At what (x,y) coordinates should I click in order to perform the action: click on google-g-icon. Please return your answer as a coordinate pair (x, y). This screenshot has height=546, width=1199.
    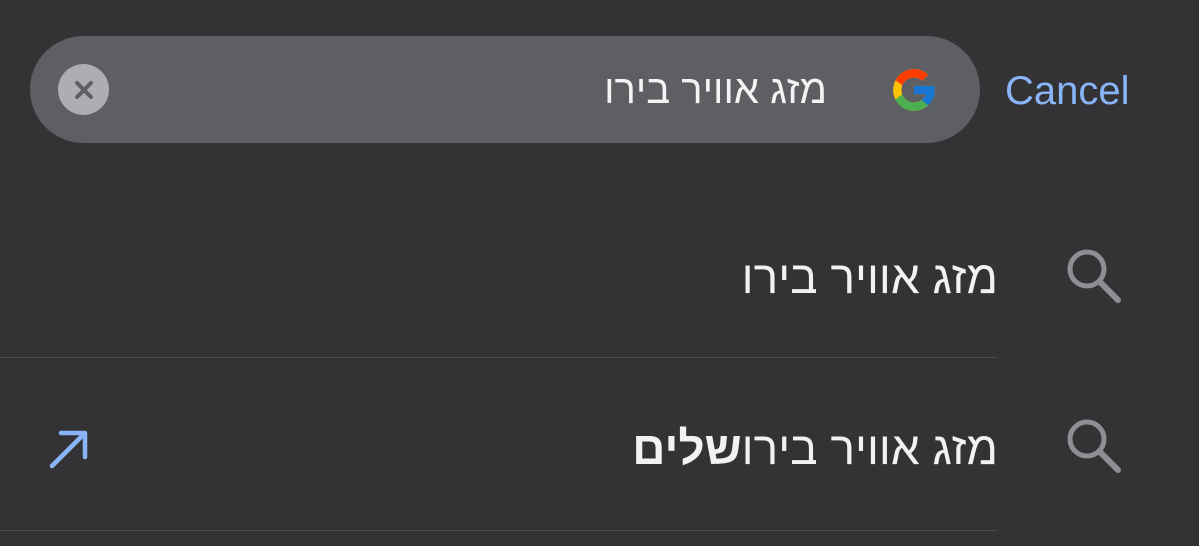
    Looking at the image, I should click on (914, 90).